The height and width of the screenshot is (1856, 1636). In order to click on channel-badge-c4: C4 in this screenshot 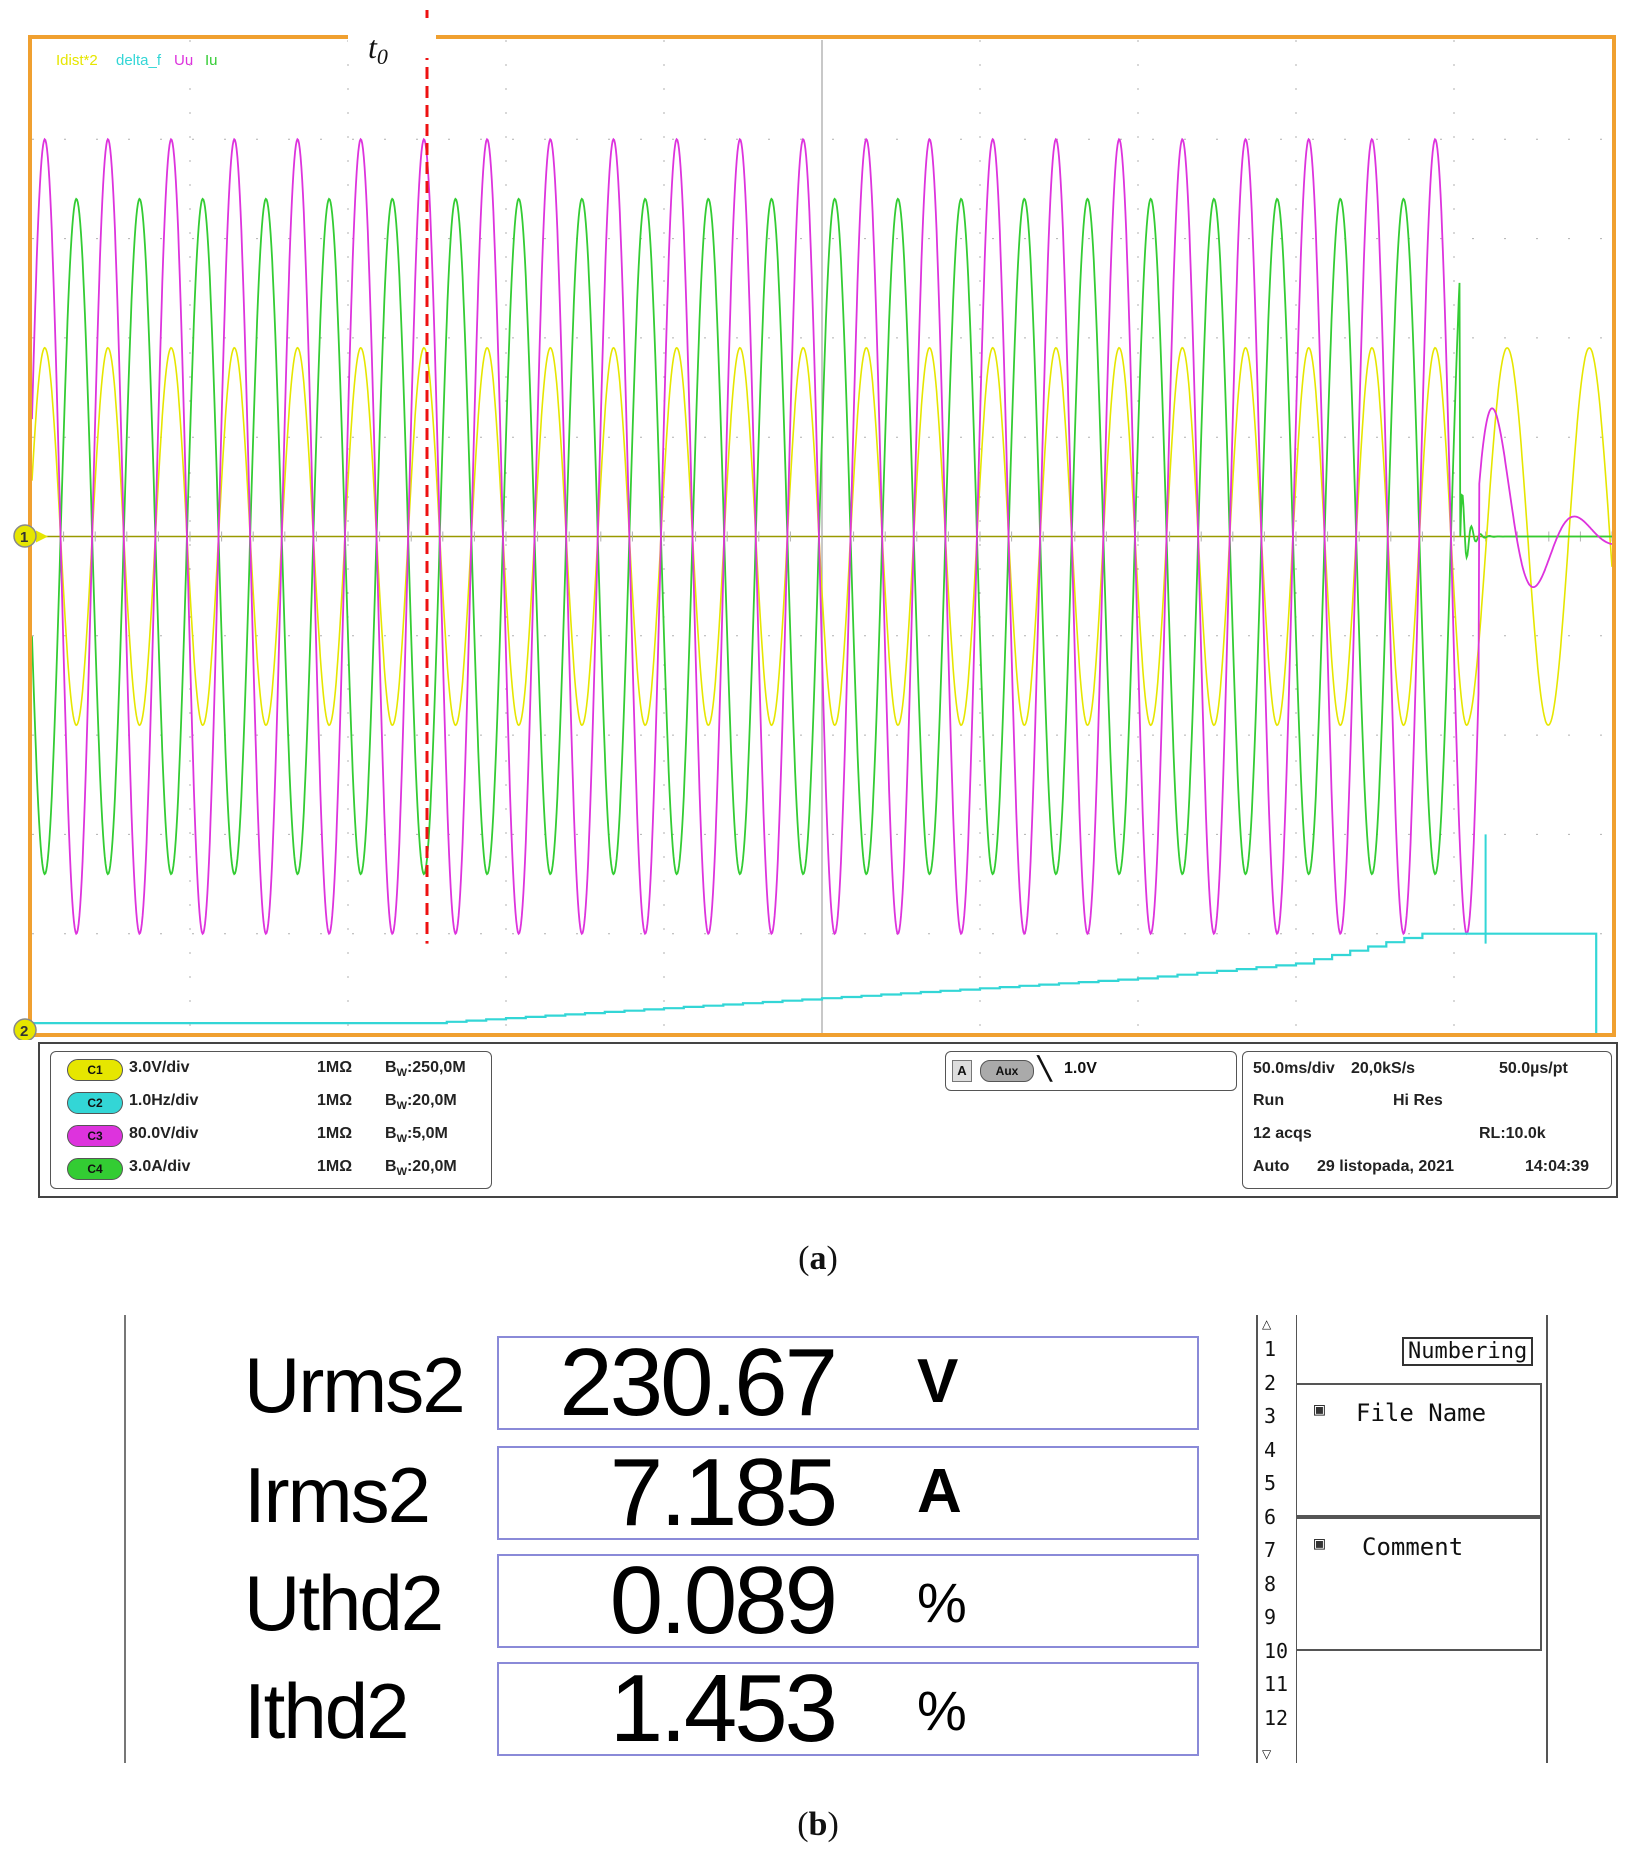, I will do `click(95, 1169)`.